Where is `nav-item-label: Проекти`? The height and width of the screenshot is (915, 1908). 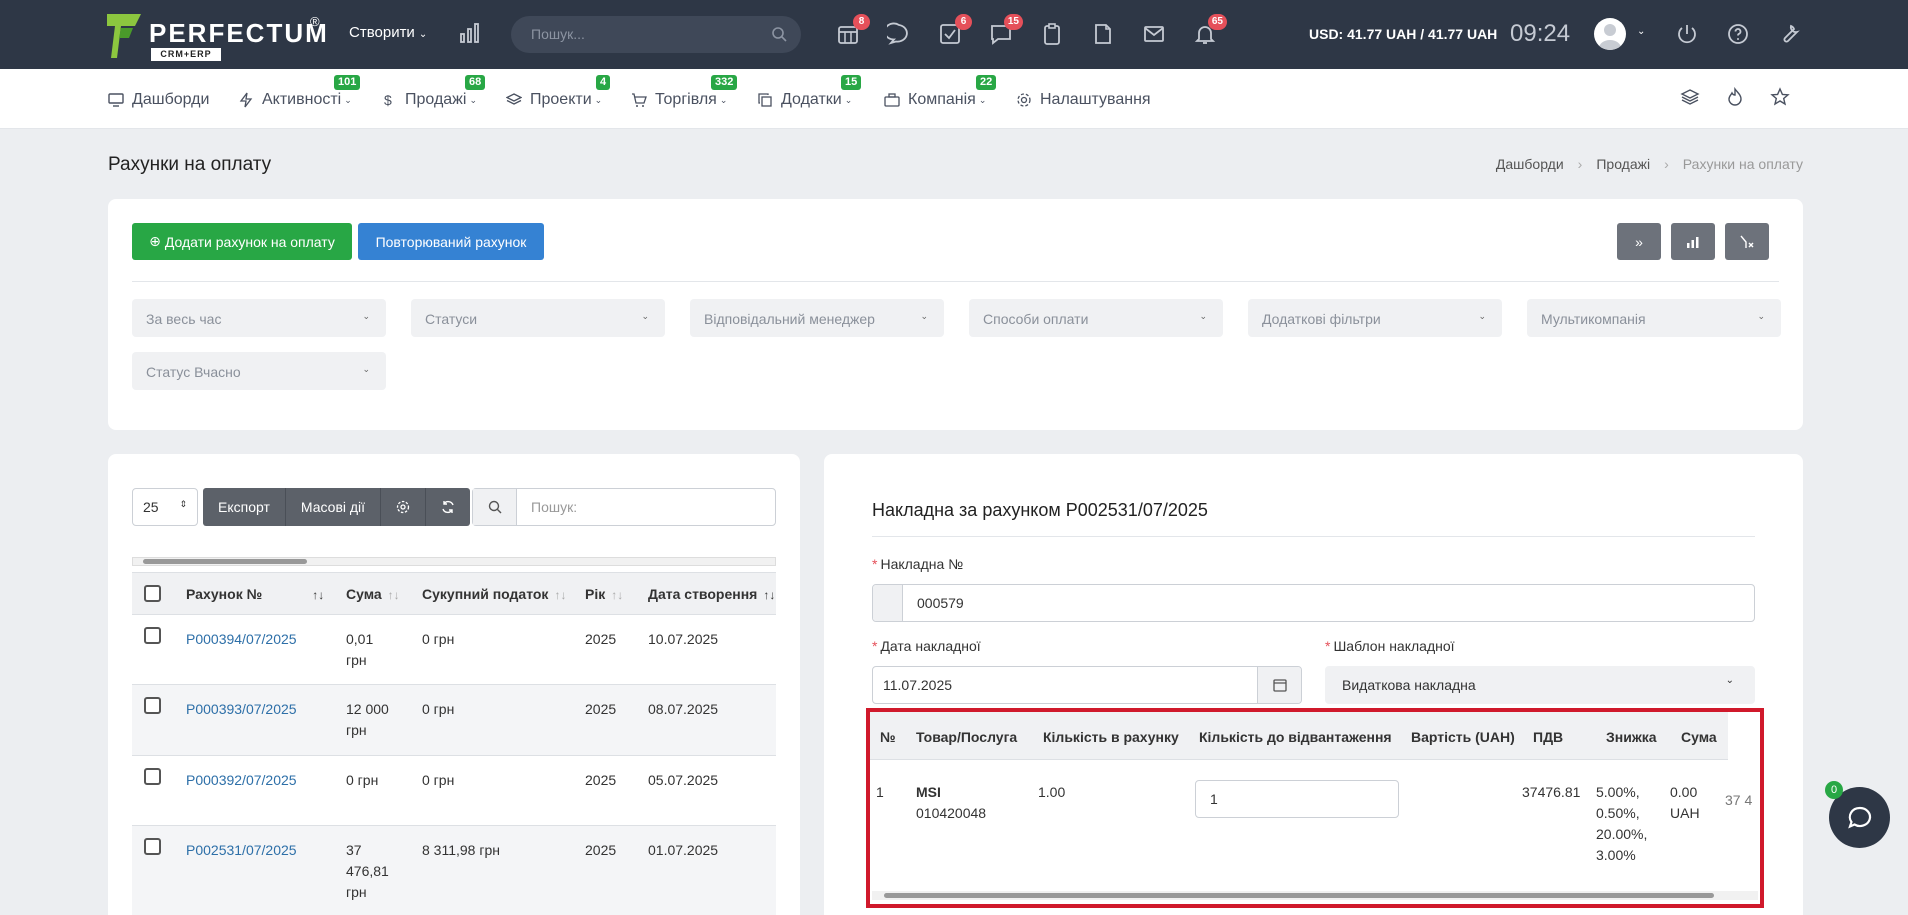 nav-item-label: Проекти is located at coordinates (561, 99).